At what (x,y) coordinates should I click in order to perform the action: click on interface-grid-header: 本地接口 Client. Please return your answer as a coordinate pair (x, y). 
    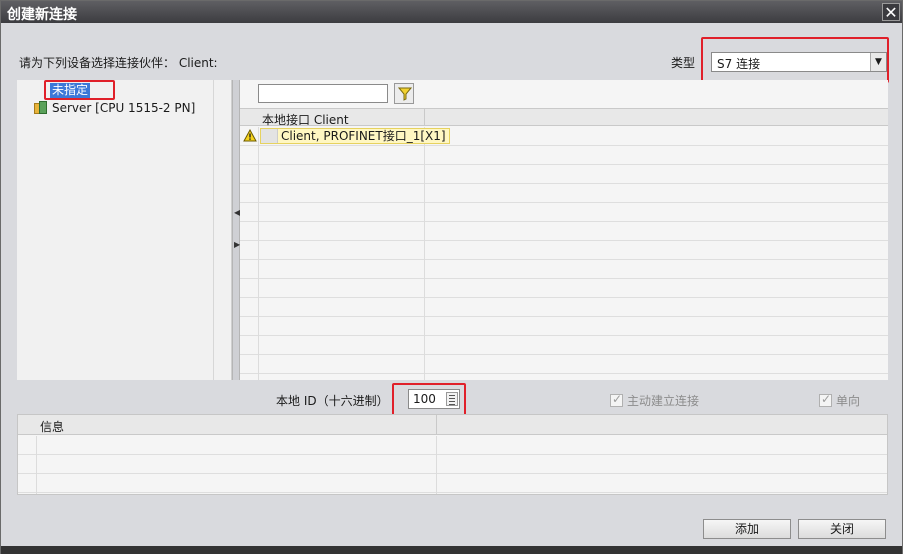
    Looking at the image, I should click on (564, 117).